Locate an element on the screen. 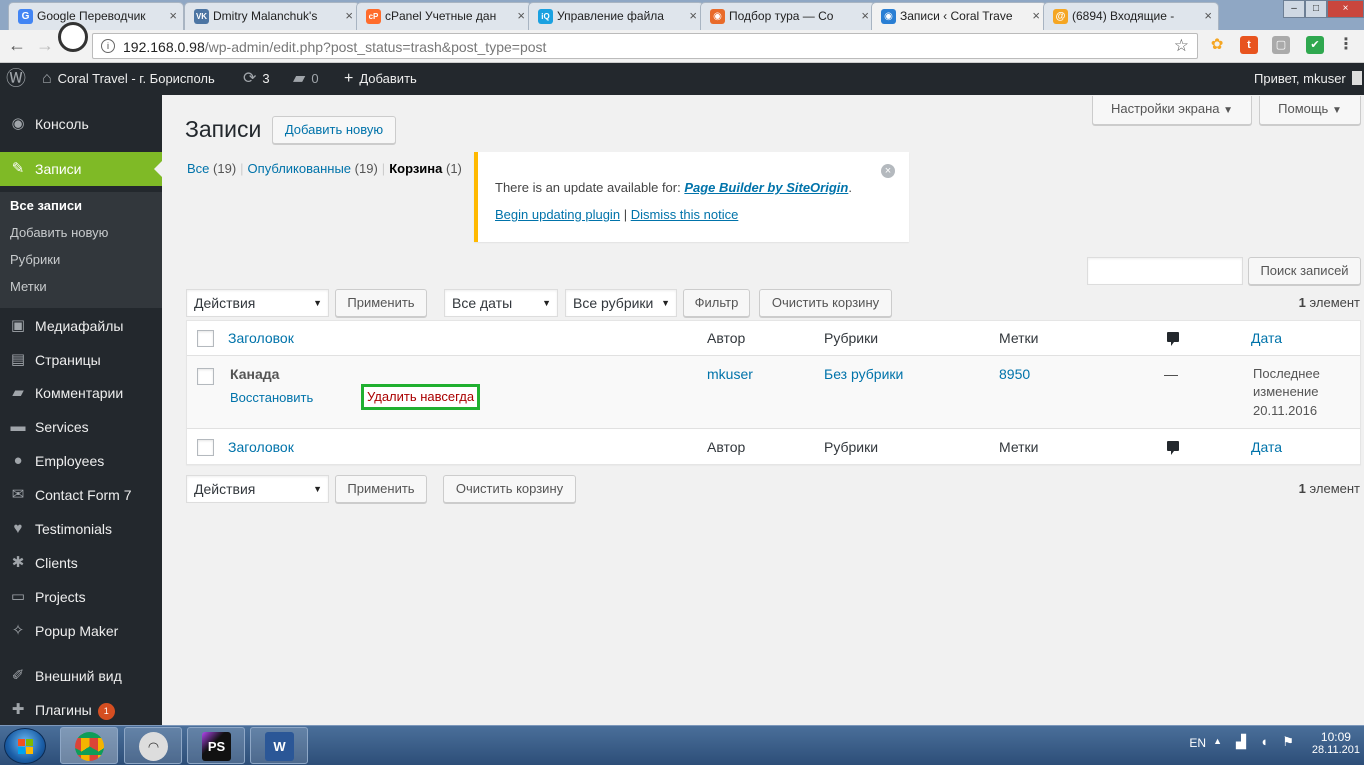  post-author-link: mkuser is located at coordinates (730, 374).